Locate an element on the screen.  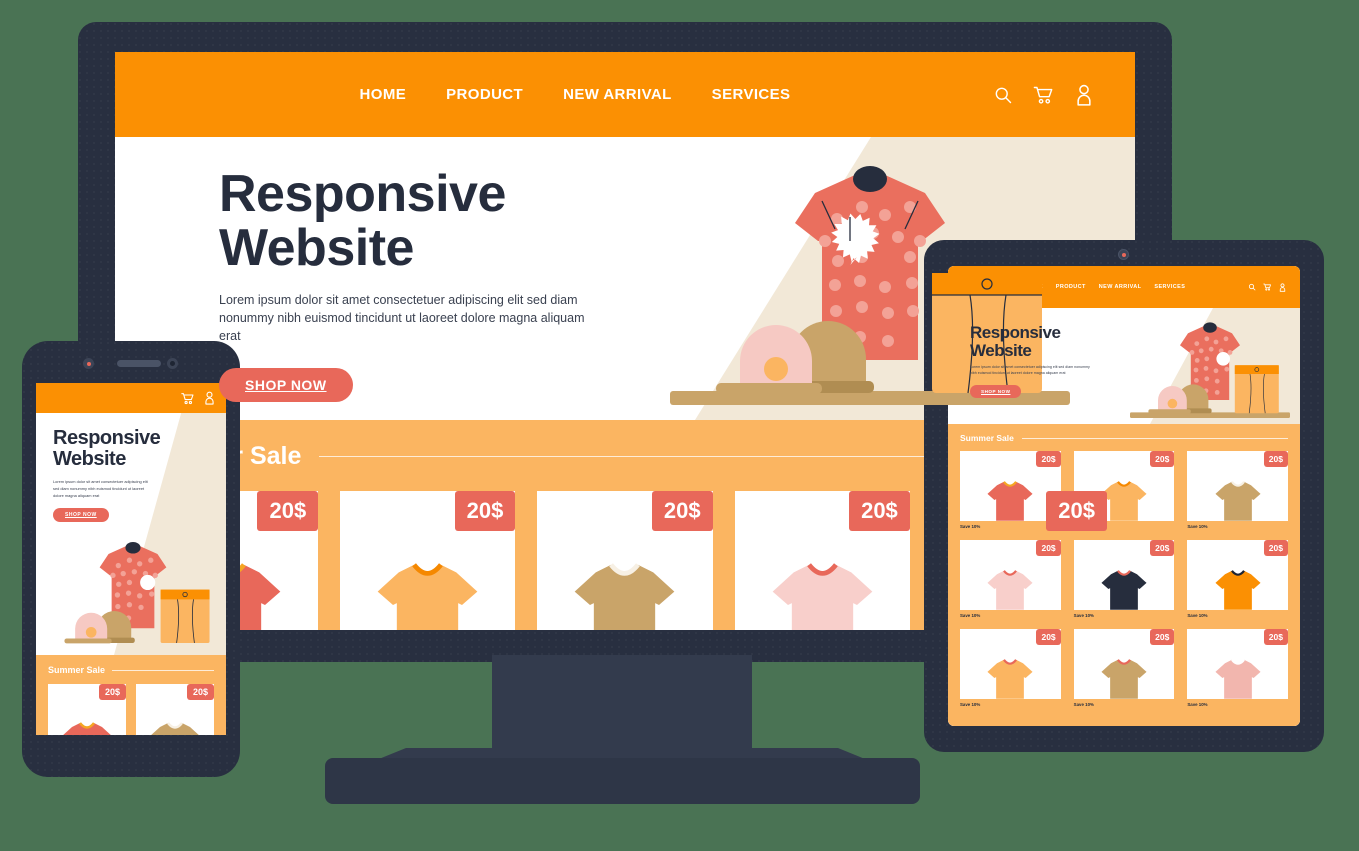
desktop-nav-links: HOME PRODUCT NEW ARRIVAL SERVICES is located at coordinates (575, 94).